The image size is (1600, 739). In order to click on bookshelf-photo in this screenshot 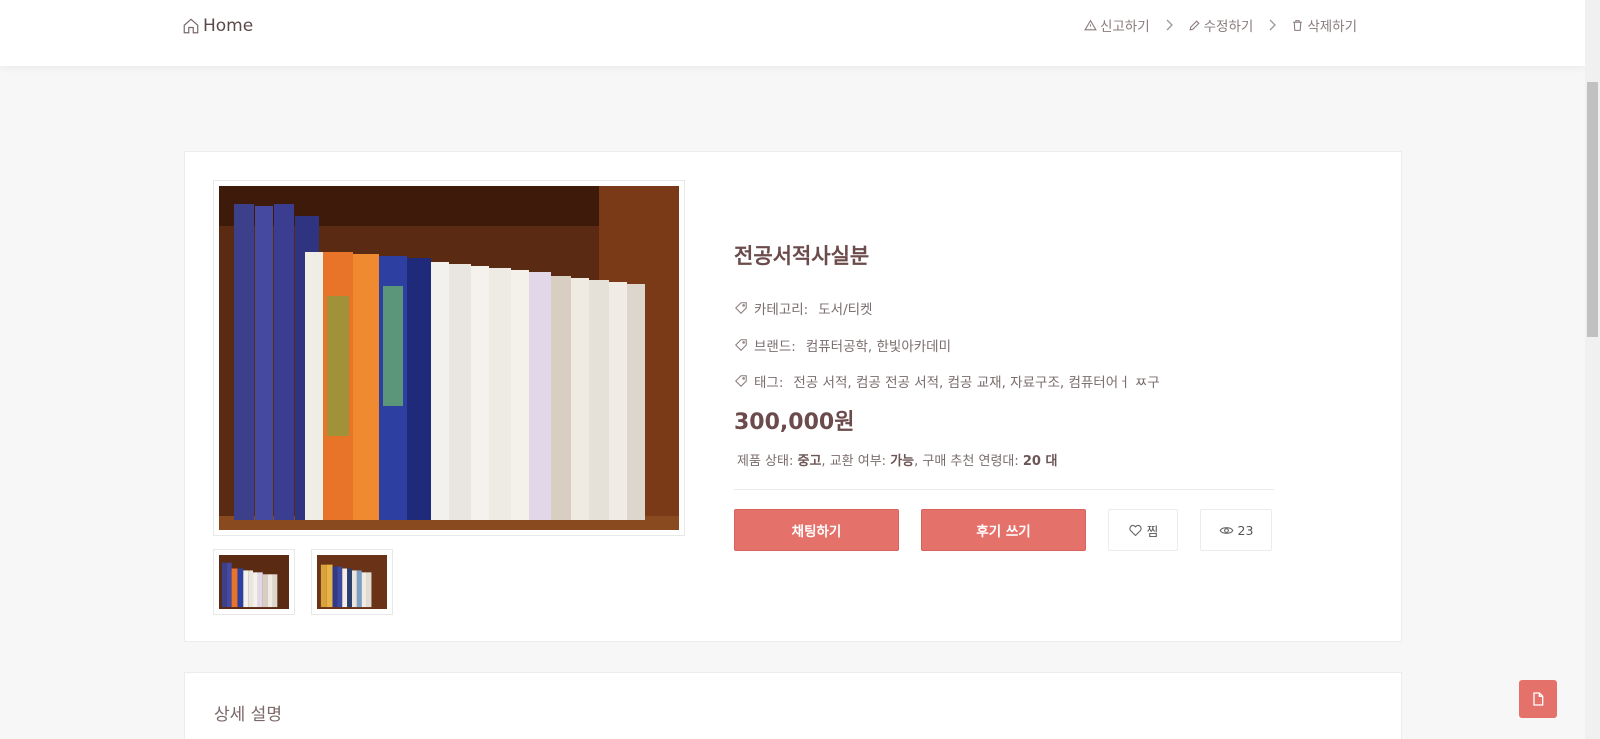, I will do `click(449, 358)`.